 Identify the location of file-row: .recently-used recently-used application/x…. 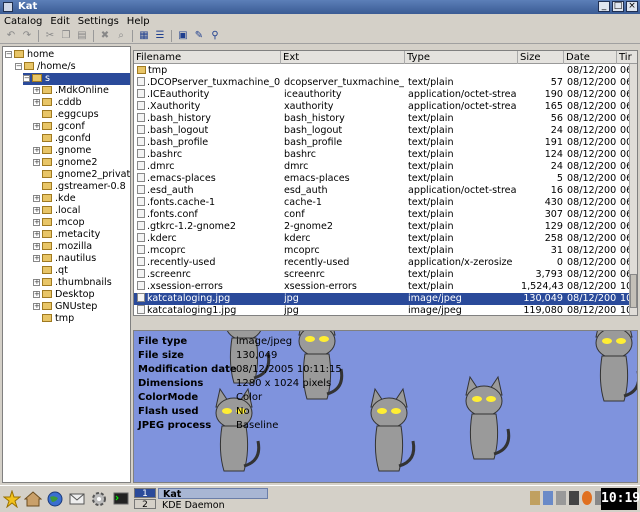
(383, 263).